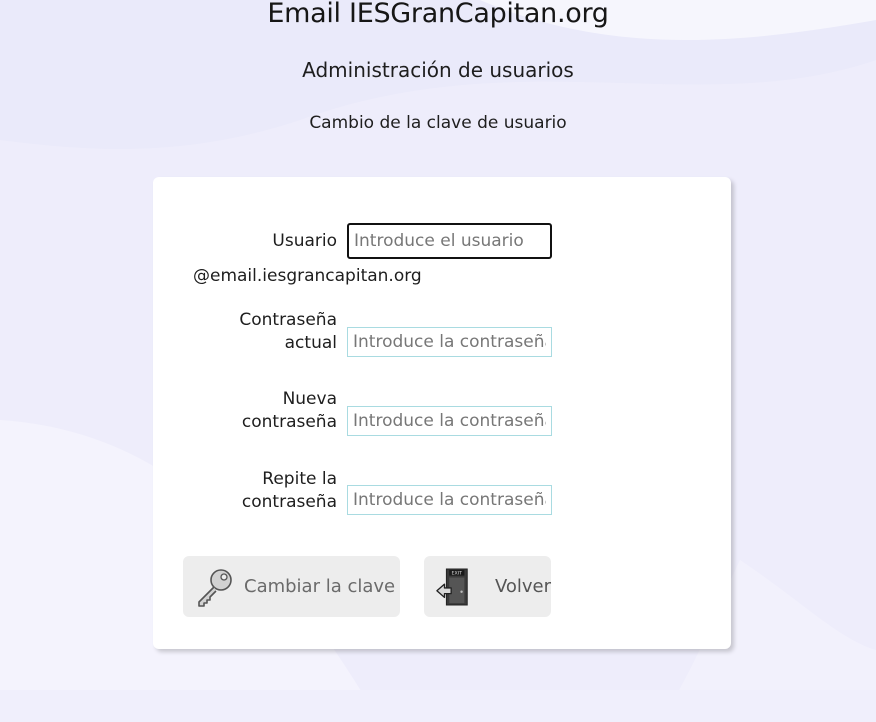 The image size is (876, 722). What do you see at coordinates (320, 586) in the screenshot?
I see `change-password-button-label: Cambiar la clave` at bounding box center [320, 586].